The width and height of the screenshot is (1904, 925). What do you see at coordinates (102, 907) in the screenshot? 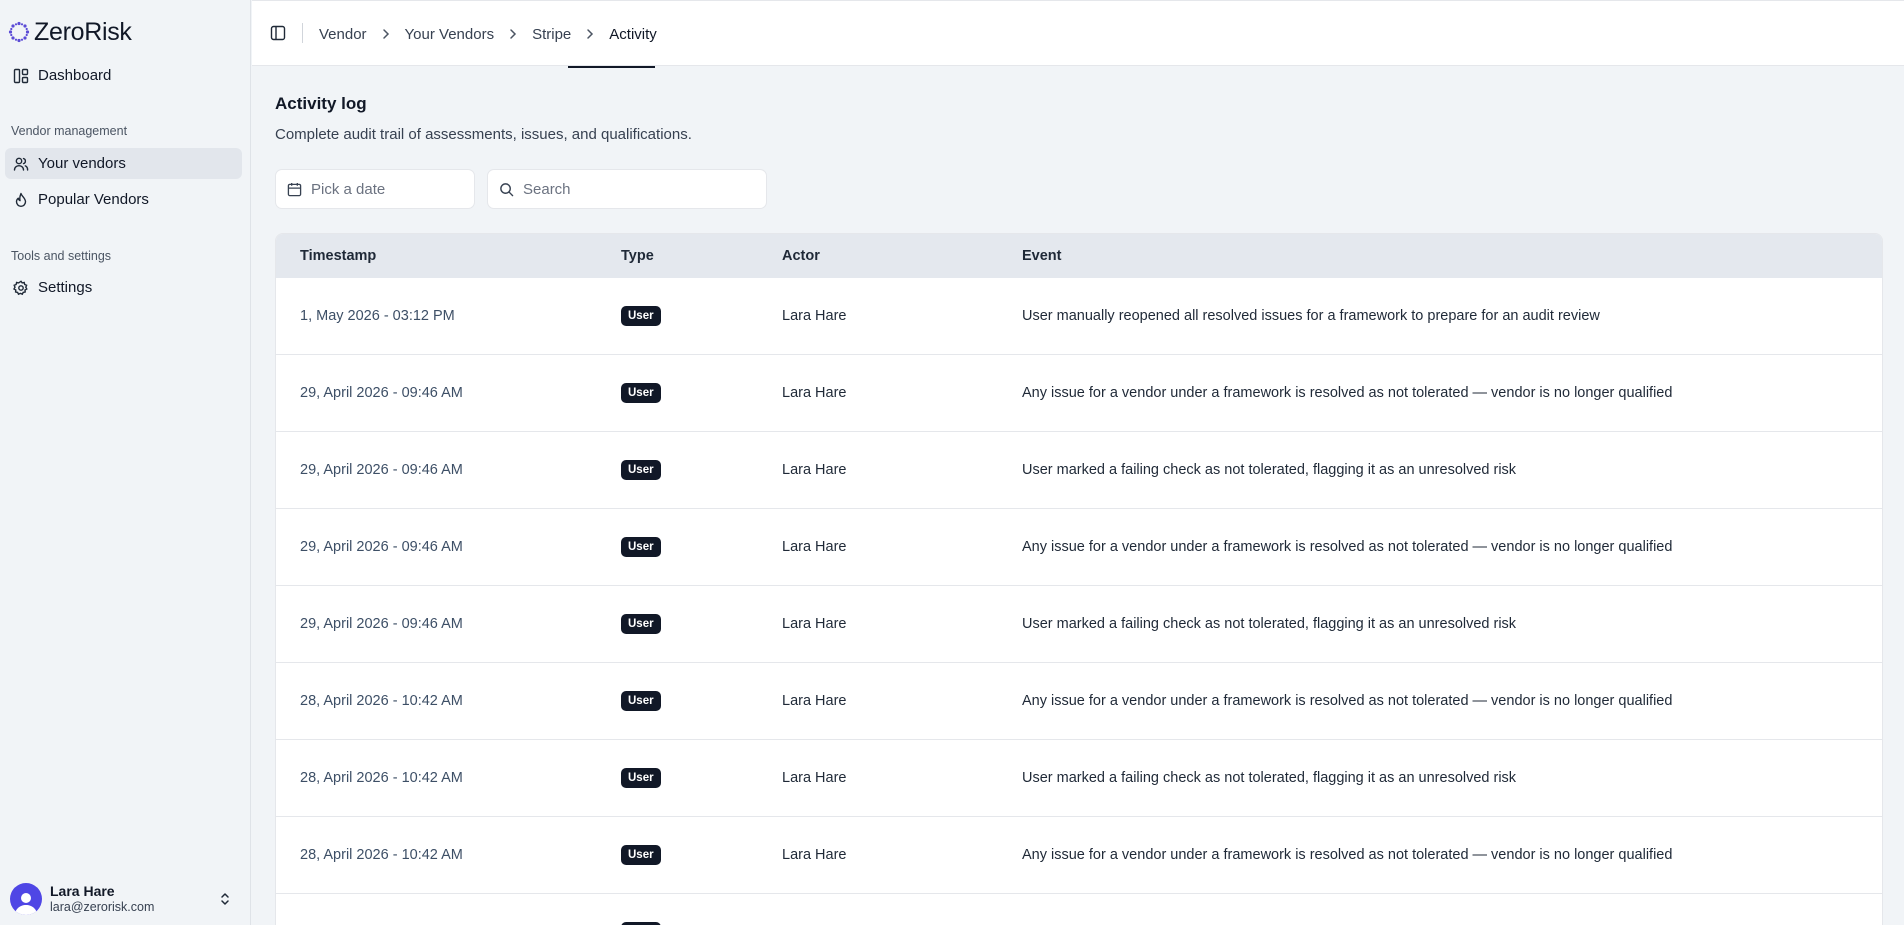
I see `user-email: lara@zerorisk.com` at bounding box center [102, 907].